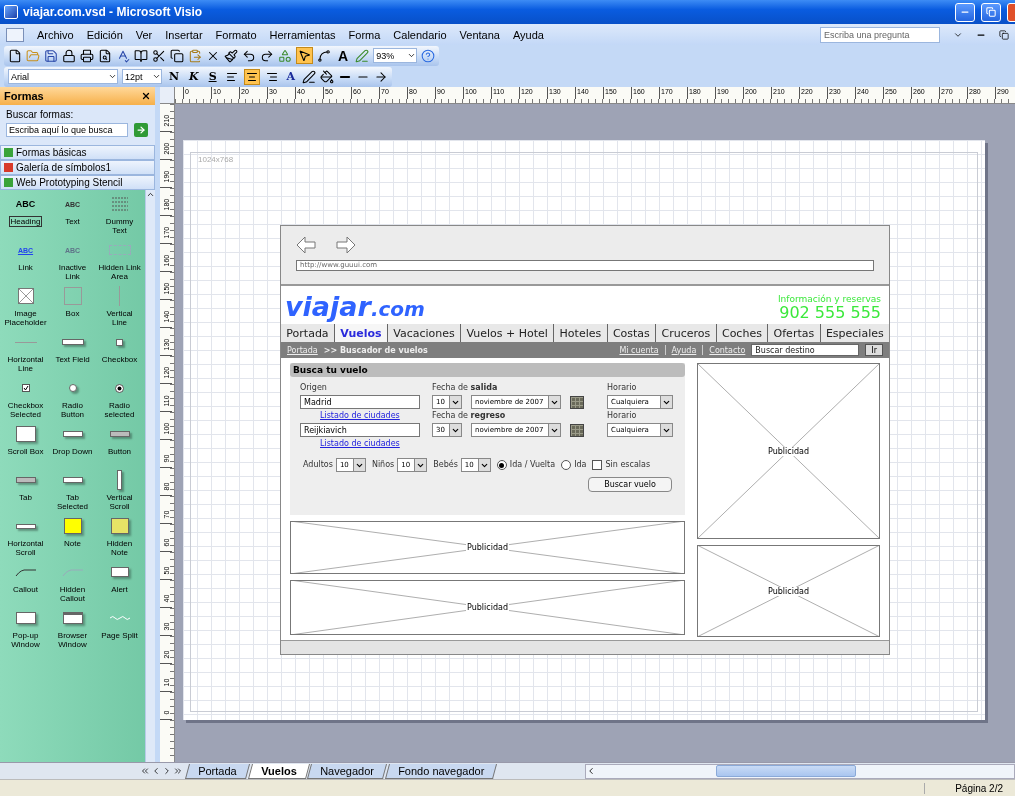  What do you see at coordinates (25, 640) in the screenshot?
I see `shape-label: Pop-up Window` at bounding box center [25, 640].